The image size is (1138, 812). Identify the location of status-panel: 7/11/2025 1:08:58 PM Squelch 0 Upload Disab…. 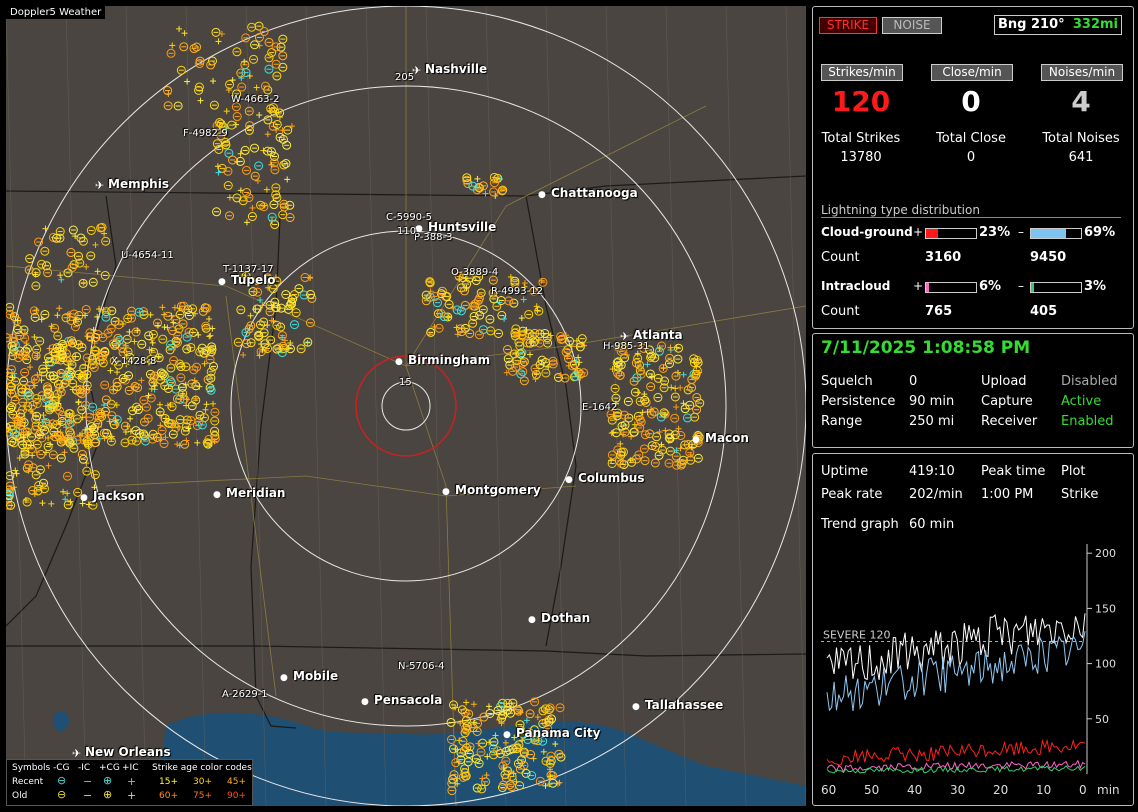
(973, 390).